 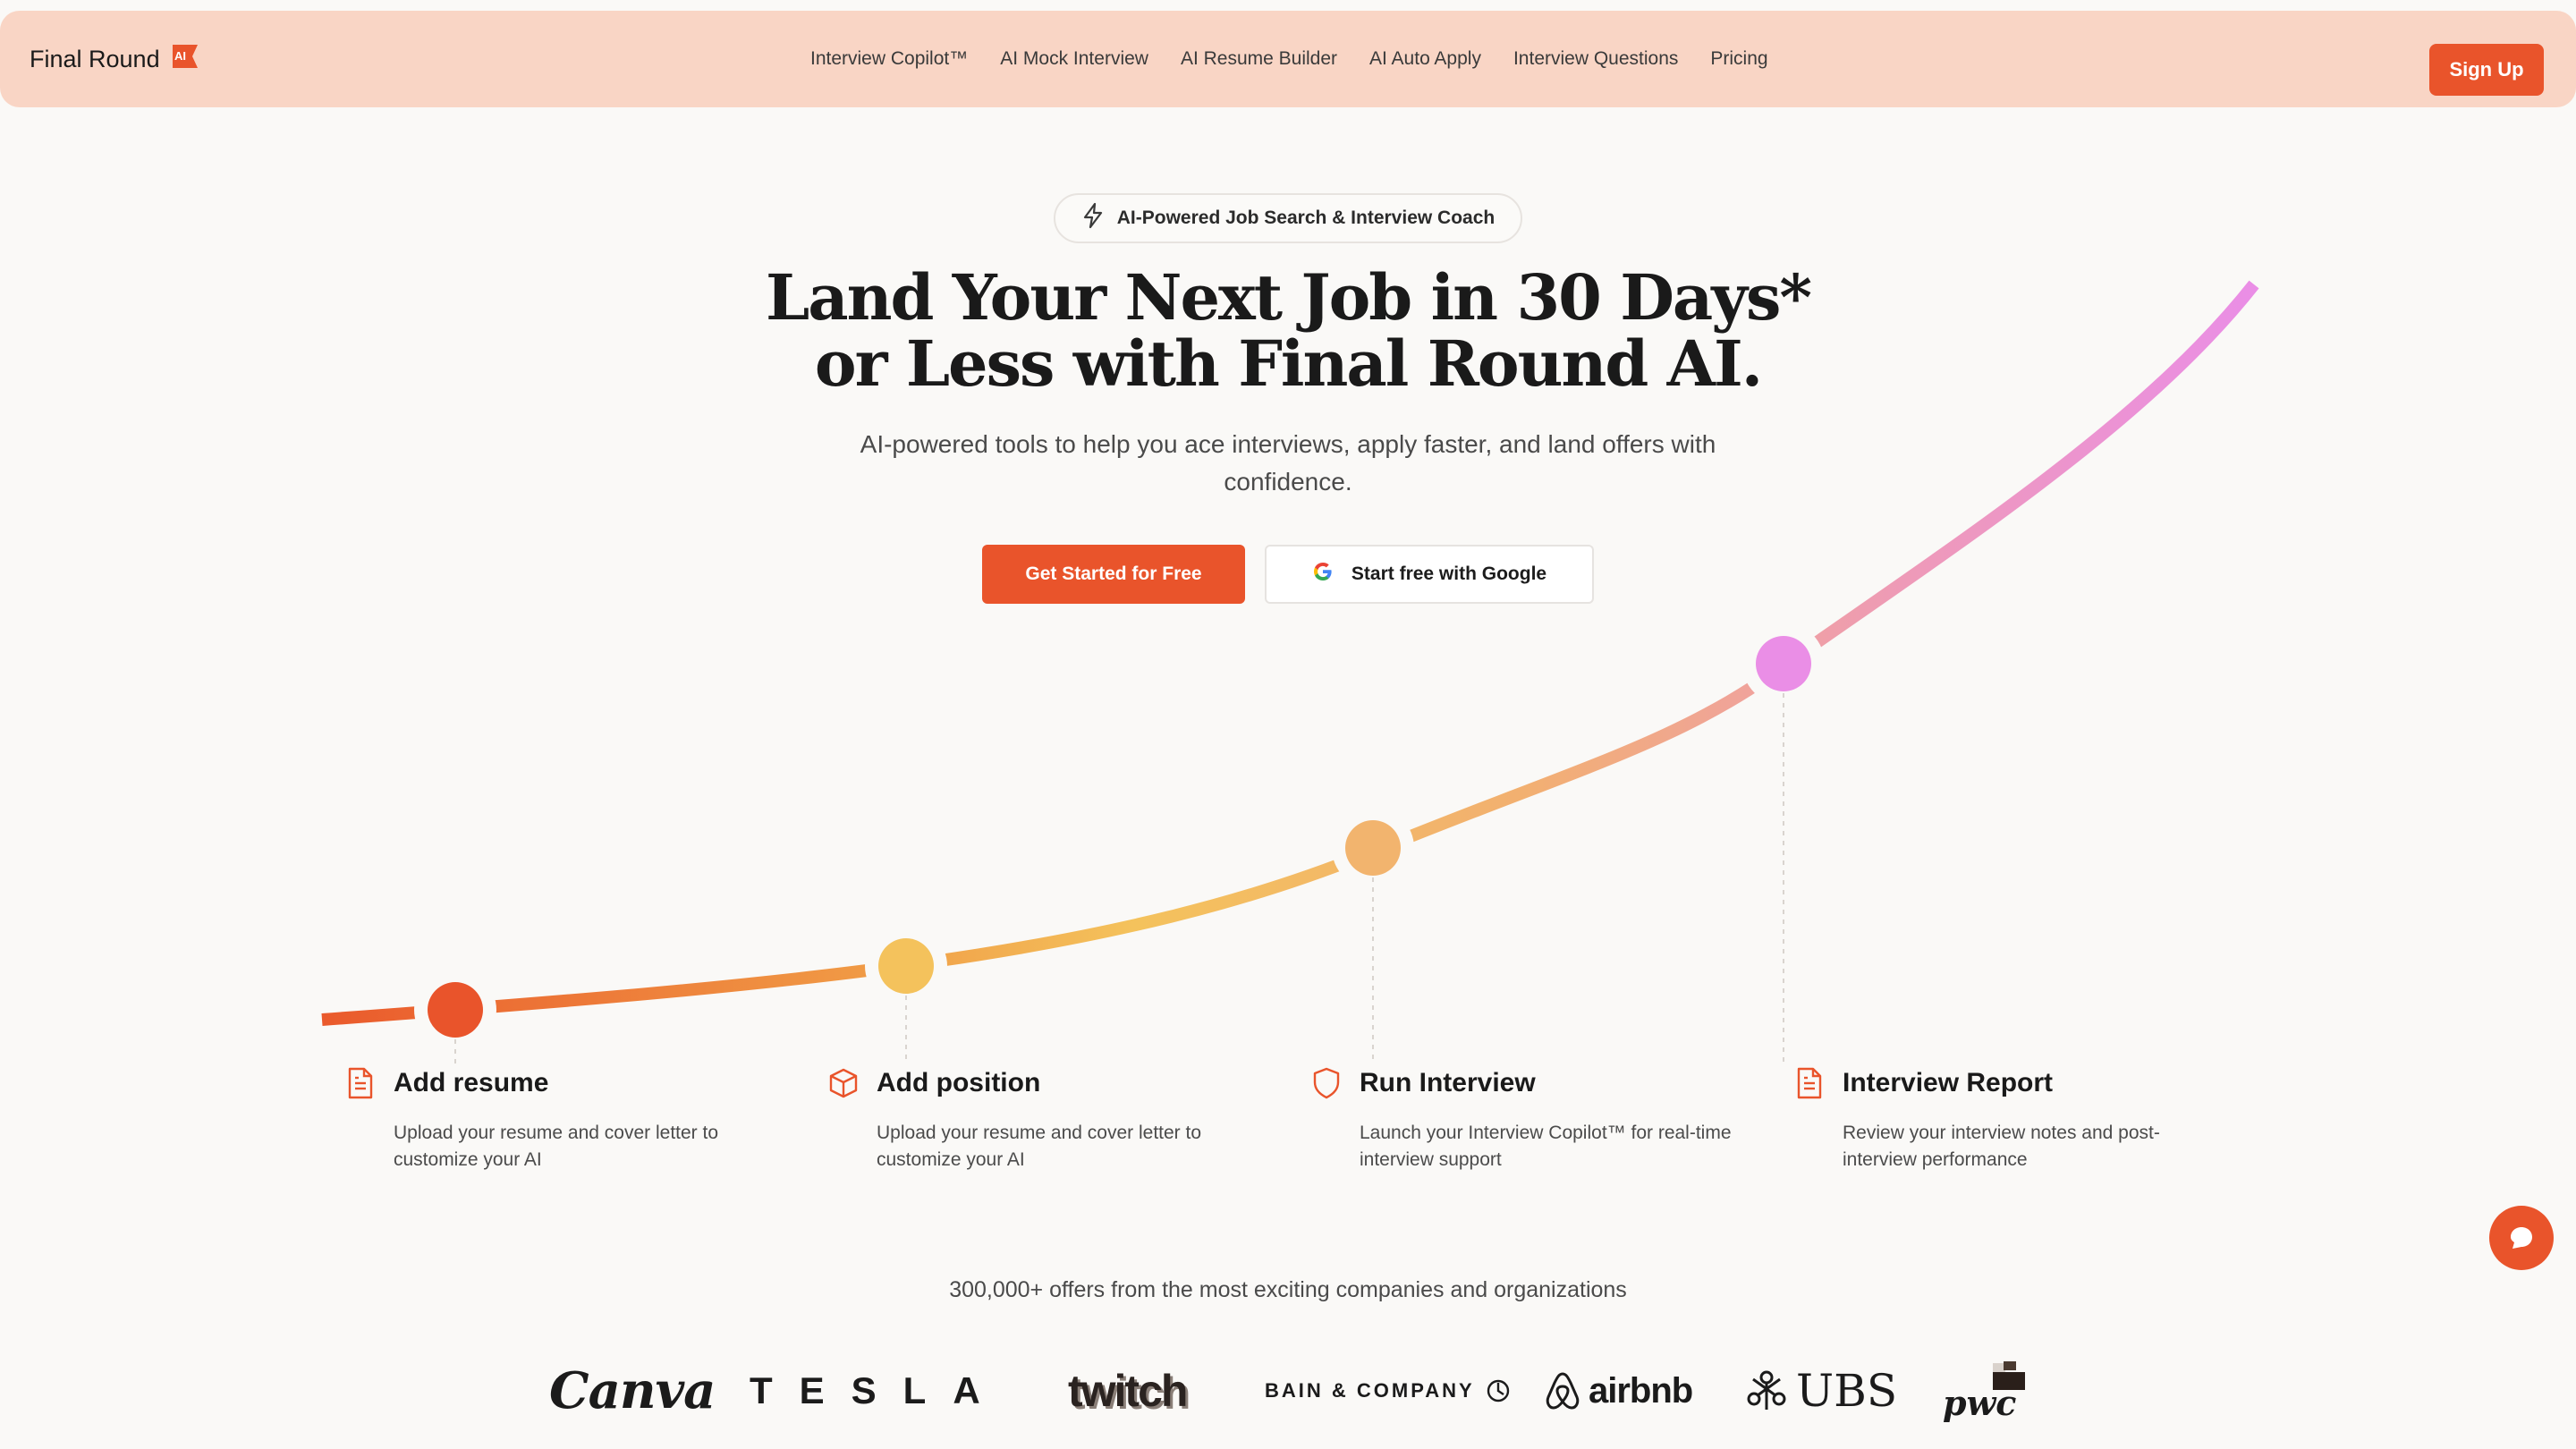 What do you see at coordinates (1563, 1391) in the screenshot?
I see `airbnb-icon` at bounding box center [1563, 1391].